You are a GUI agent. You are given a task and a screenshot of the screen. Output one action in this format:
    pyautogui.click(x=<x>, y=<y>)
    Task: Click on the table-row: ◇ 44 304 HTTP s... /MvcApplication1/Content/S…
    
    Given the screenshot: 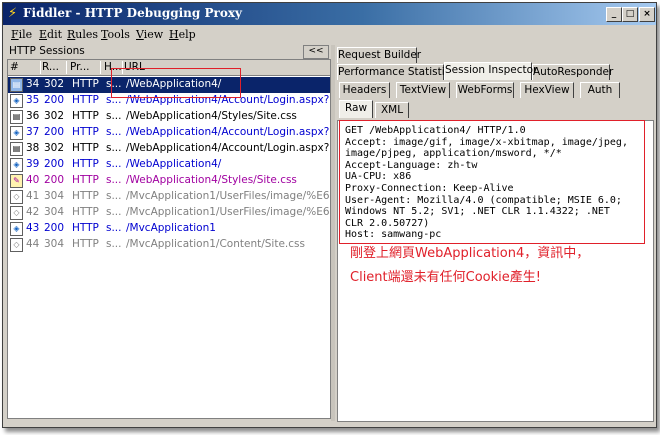 What is the action you would take?
    pyautogui.click(x=169, y=245)
    